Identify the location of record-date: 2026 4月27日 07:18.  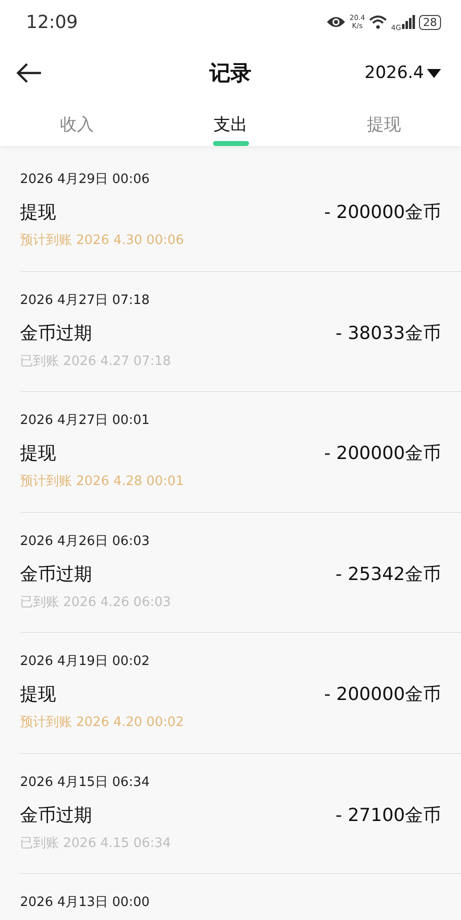
(85, 300).